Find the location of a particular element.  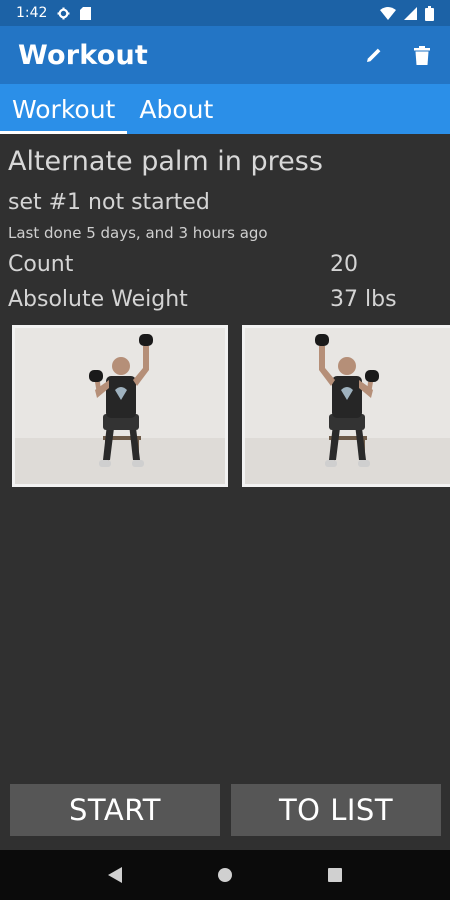

status-bar: 1:42 is located at coordinates (225, 13).